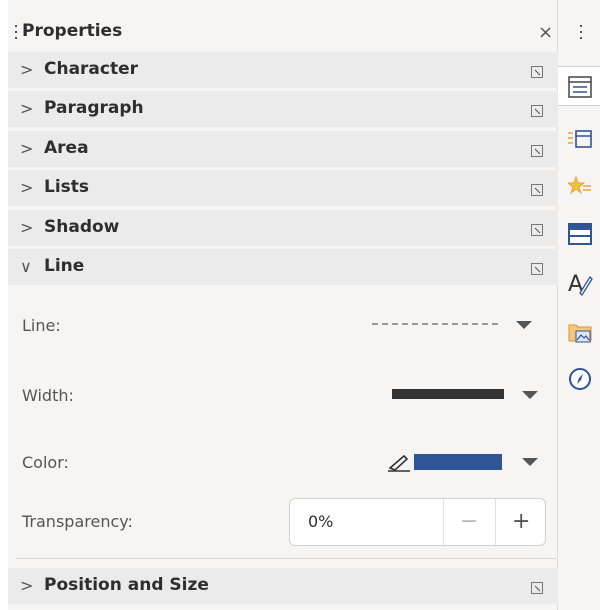  I want to click on tab-fontwork: A, so click(579, 282).